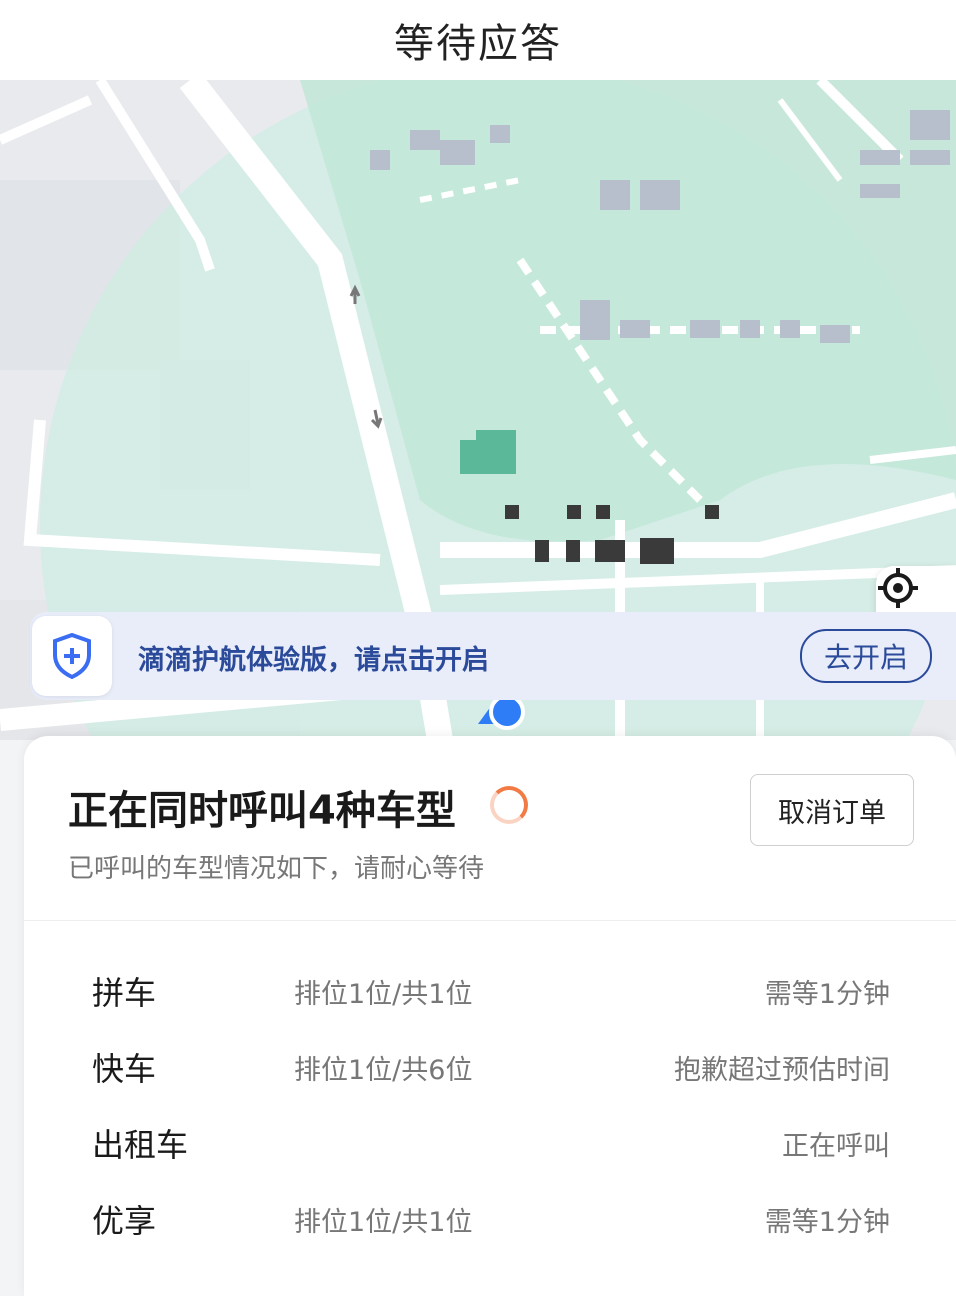 Image resolution: width=956 pixels, height=1296 pixels. What do you see at coordinates (383, 1070) in the screenshot?
I see `car-type-queue: 排位1位/共6位` at bounding box center [383, 1070].